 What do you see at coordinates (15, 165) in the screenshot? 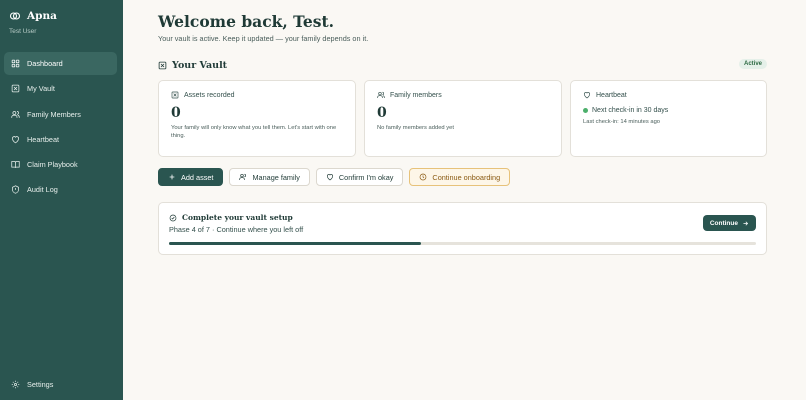
I see `book-icon` at bounding box center [15, 165].